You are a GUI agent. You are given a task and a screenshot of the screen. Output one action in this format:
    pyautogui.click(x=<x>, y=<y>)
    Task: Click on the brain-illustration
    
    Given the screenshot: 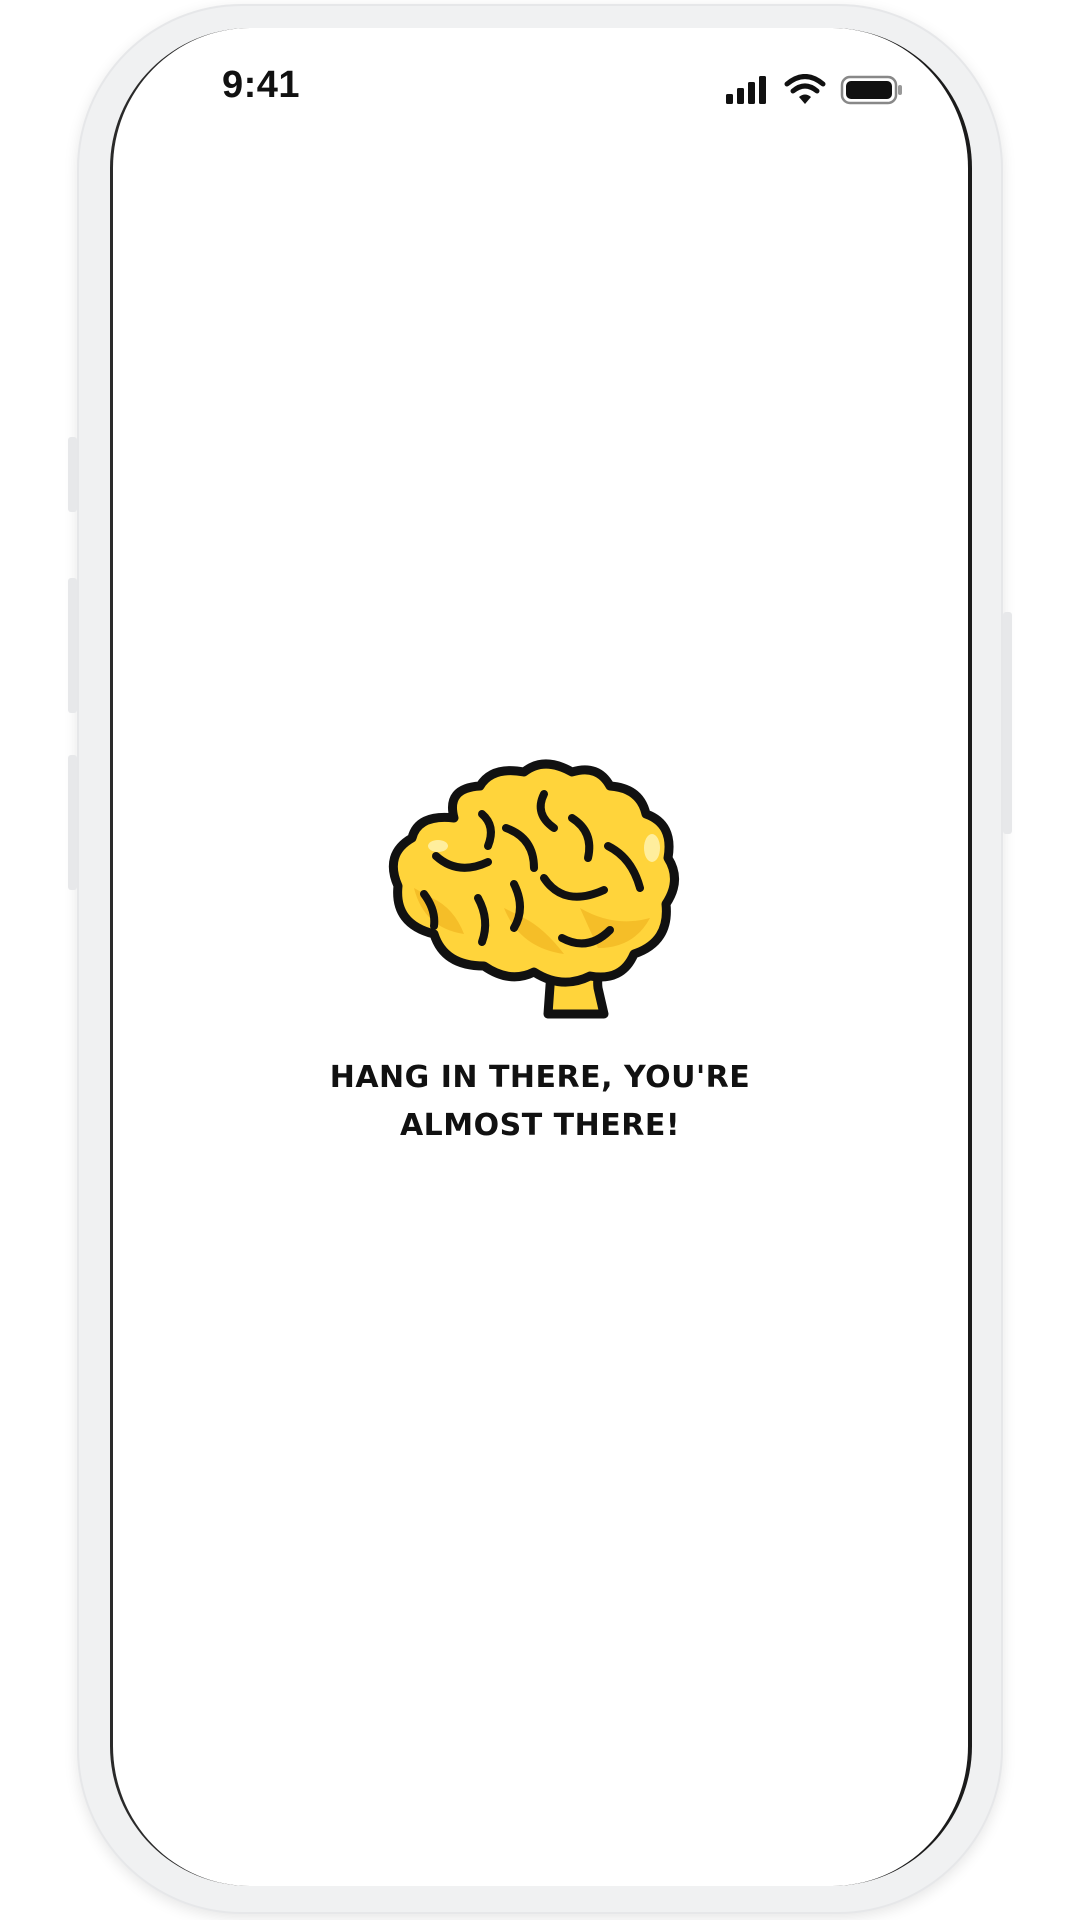 What is the action you would take?
    pyautogui.click(x=540, y=889)
    